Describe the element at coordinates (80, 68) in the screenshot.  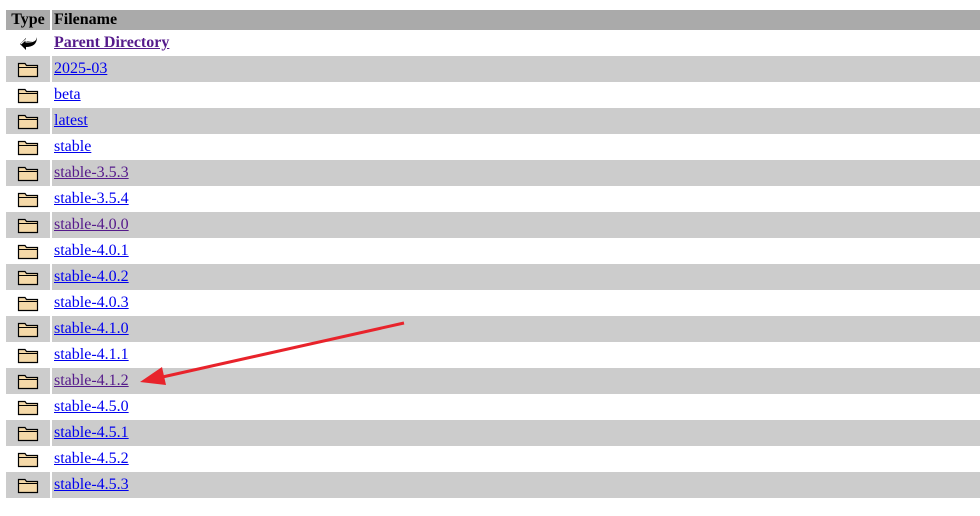
I see `directory-link: 2025-03` at that location.